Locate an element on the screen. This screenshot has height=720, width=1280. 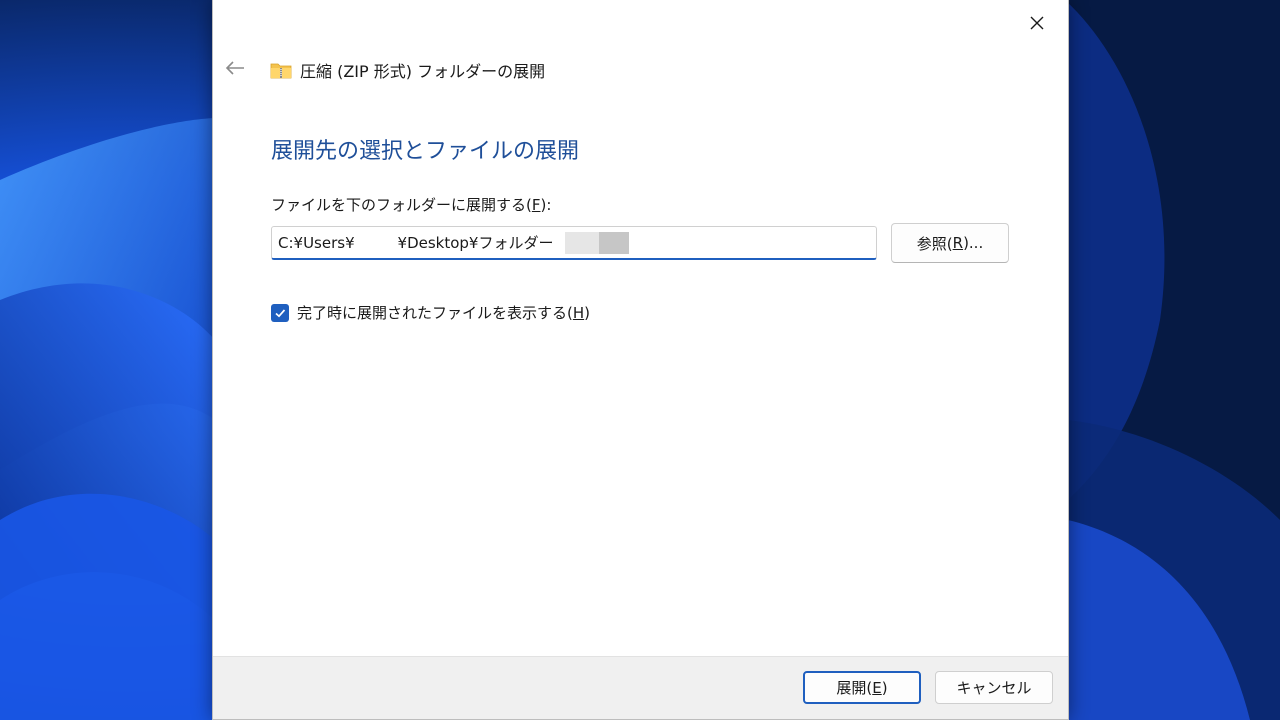
browse-label-accesskey: R is located at coordinates (958, 243).